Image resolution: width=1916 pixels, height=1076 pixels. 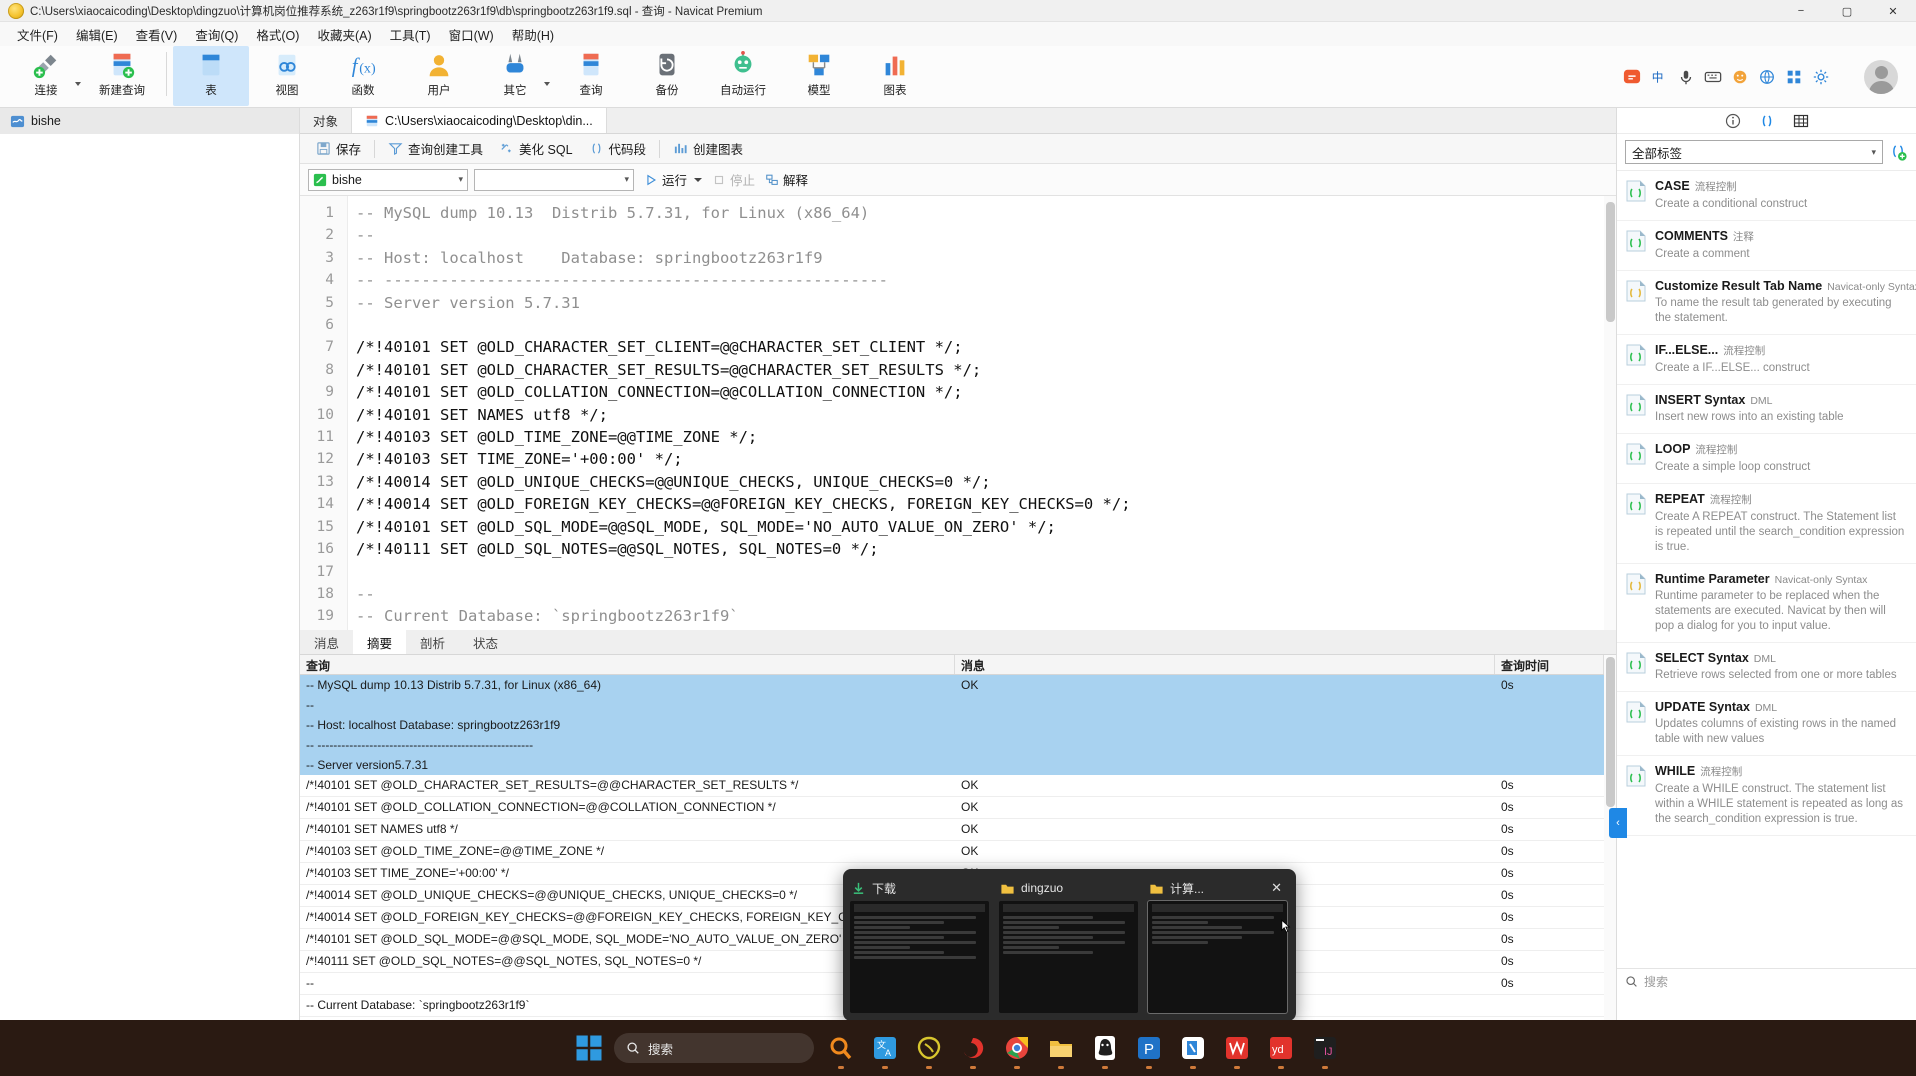 What do you see at coordinates (326, 642) in the screenshot?
I see `tab-messages: 消息` at bounding box center [326, 642].